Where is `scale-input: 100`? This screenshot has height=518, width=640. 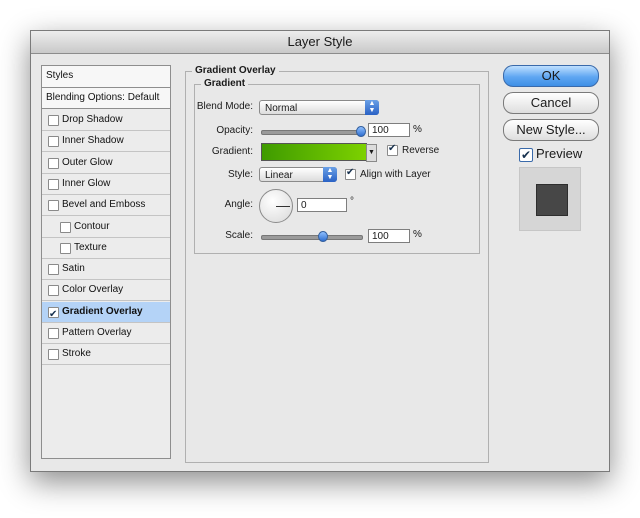
scale-input: 100 is located at coordinates (389, 236).